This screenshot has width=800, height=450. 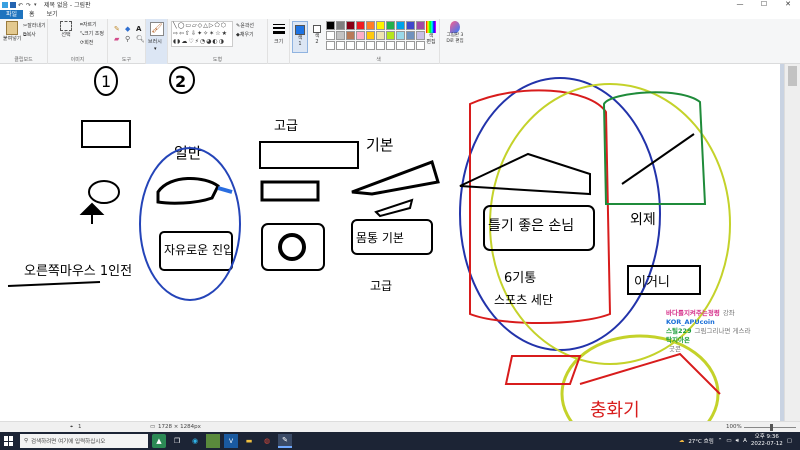 What do you see at coordinates (32, 14) in the screenshot?
I see `tab-home: 홈` at bounding box center [32, 14].